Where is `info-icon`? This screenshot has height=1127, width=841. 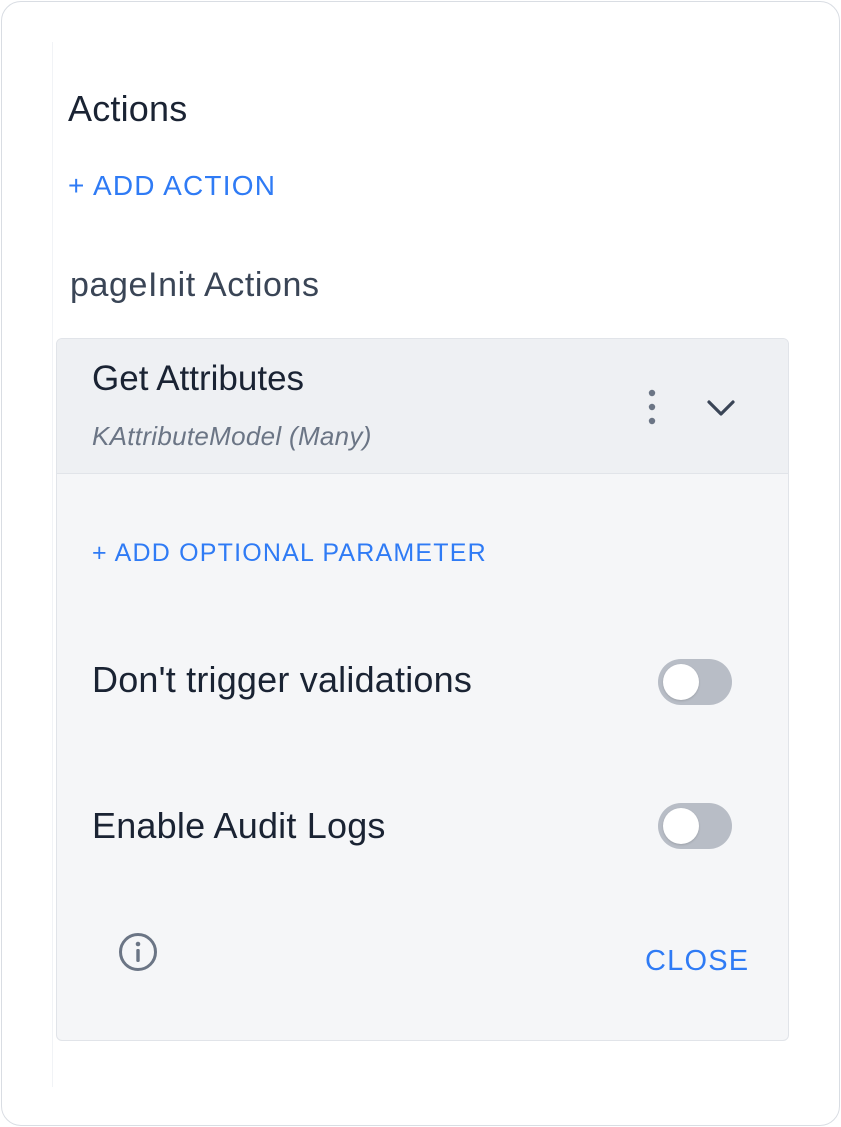
info-icon is located at coordinates (138, 952).